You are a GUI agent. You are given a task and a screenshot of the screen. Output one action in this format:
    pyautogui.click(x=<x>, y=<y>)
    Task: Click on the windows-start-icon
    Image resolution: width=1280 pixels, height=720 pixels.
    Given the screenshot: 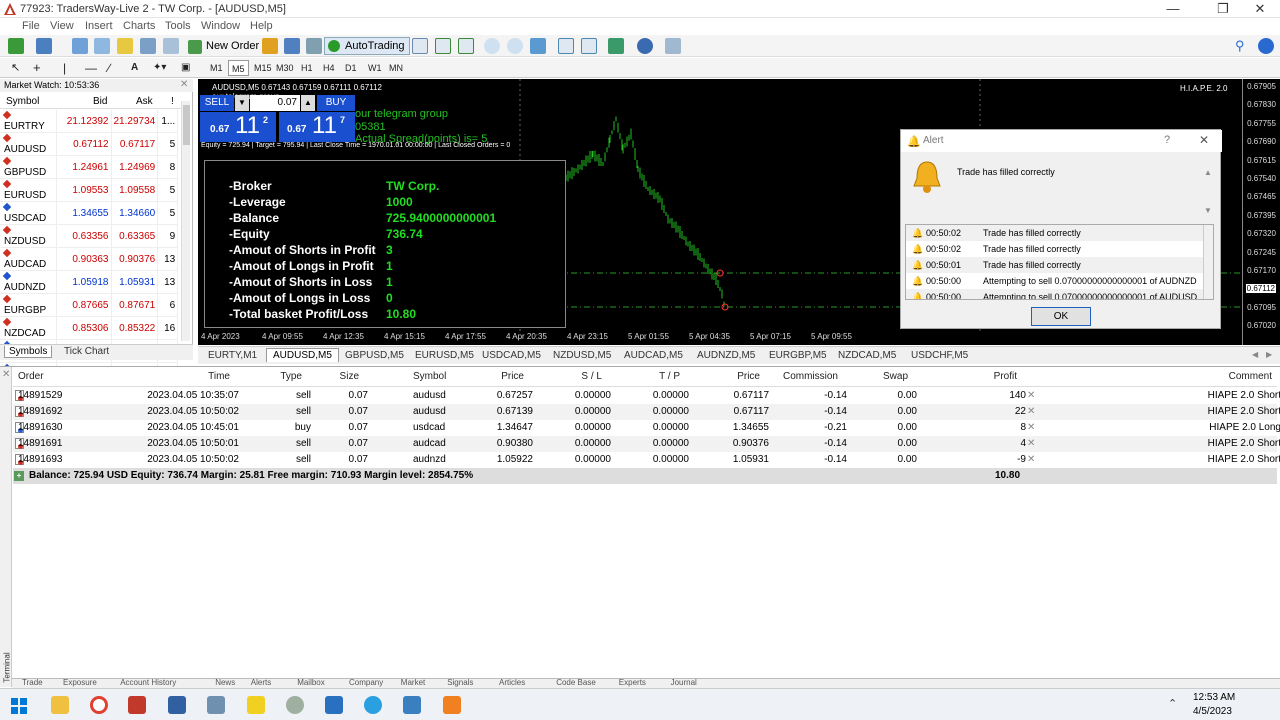 What is the action you would take?
    pyautogui.click(x=19, y=706)
    